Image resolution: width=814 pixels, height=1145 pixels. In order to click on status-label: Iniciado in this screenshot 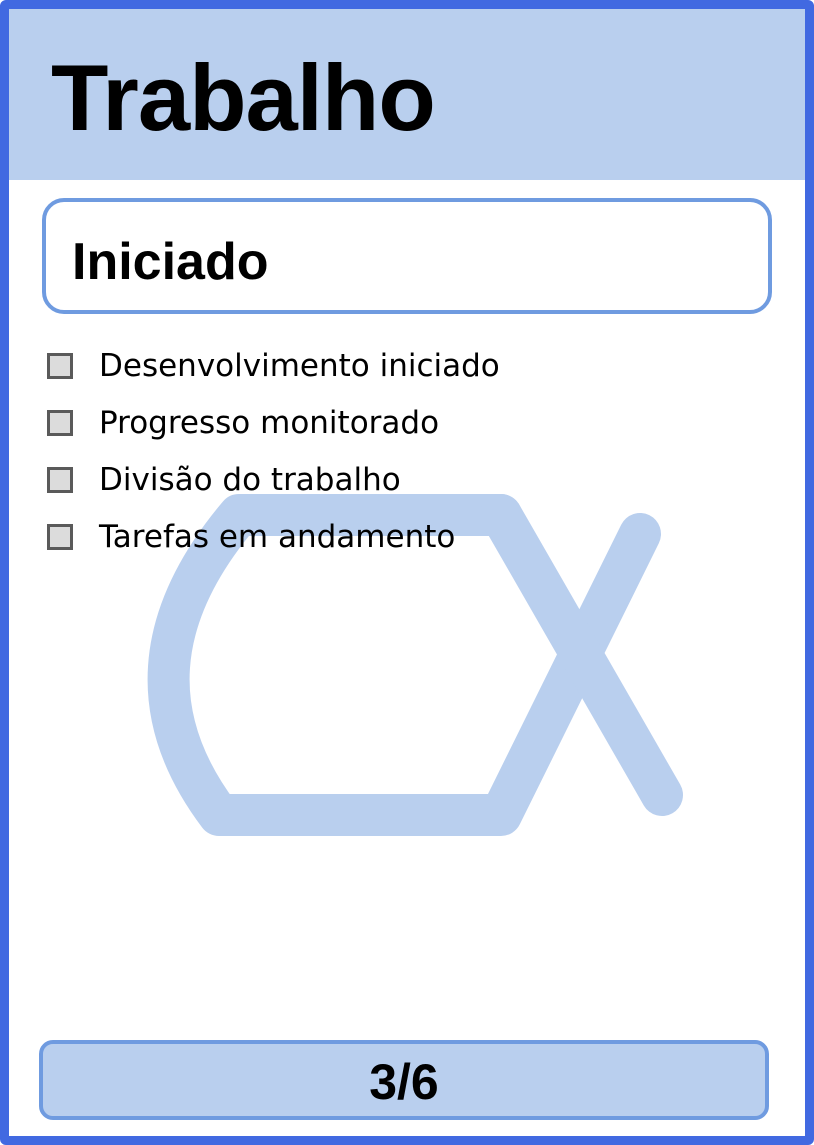, I will do `click(170, 262)`.